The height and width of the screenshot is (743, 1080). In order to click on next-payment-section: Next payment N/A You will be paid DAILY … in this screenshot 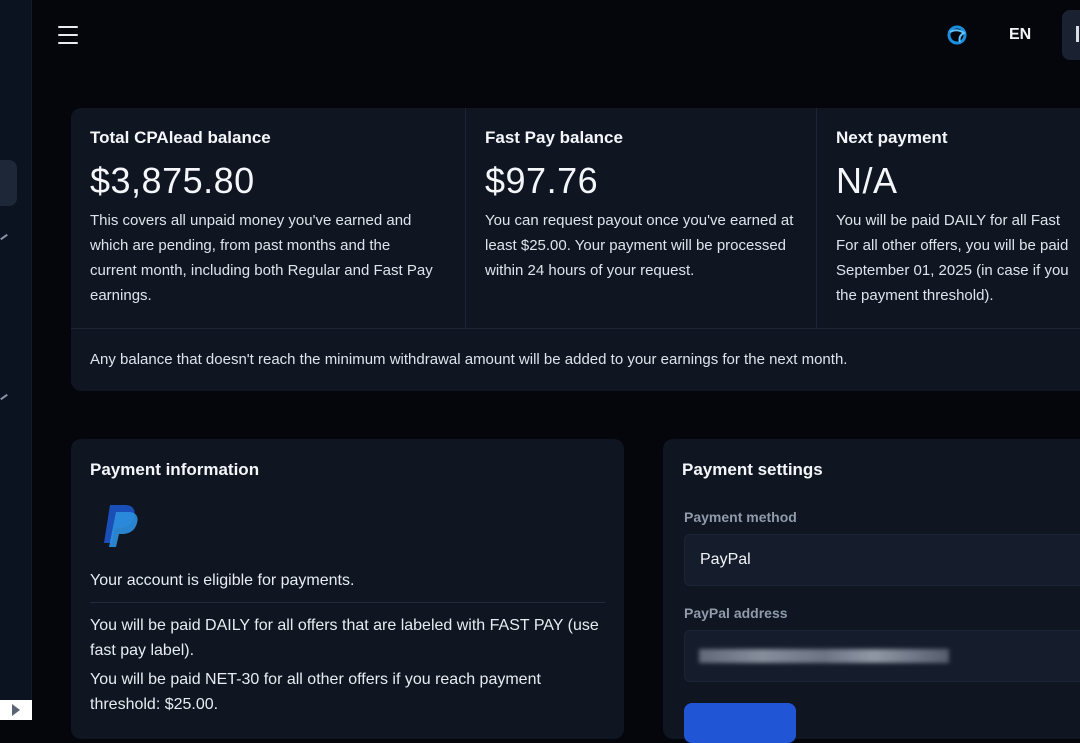, I will do `click(957, 228)`.